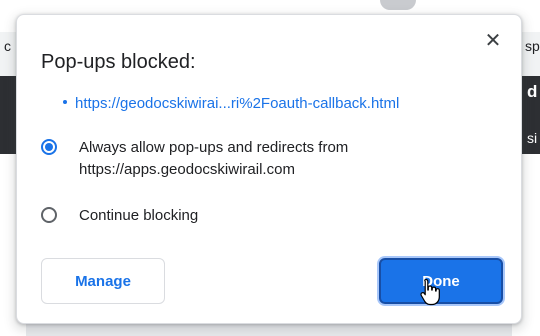  What do you see at coordinates (532, 91) in the screenshot?
I see `background-text-fragment: d` at bounding box center [532, 91].